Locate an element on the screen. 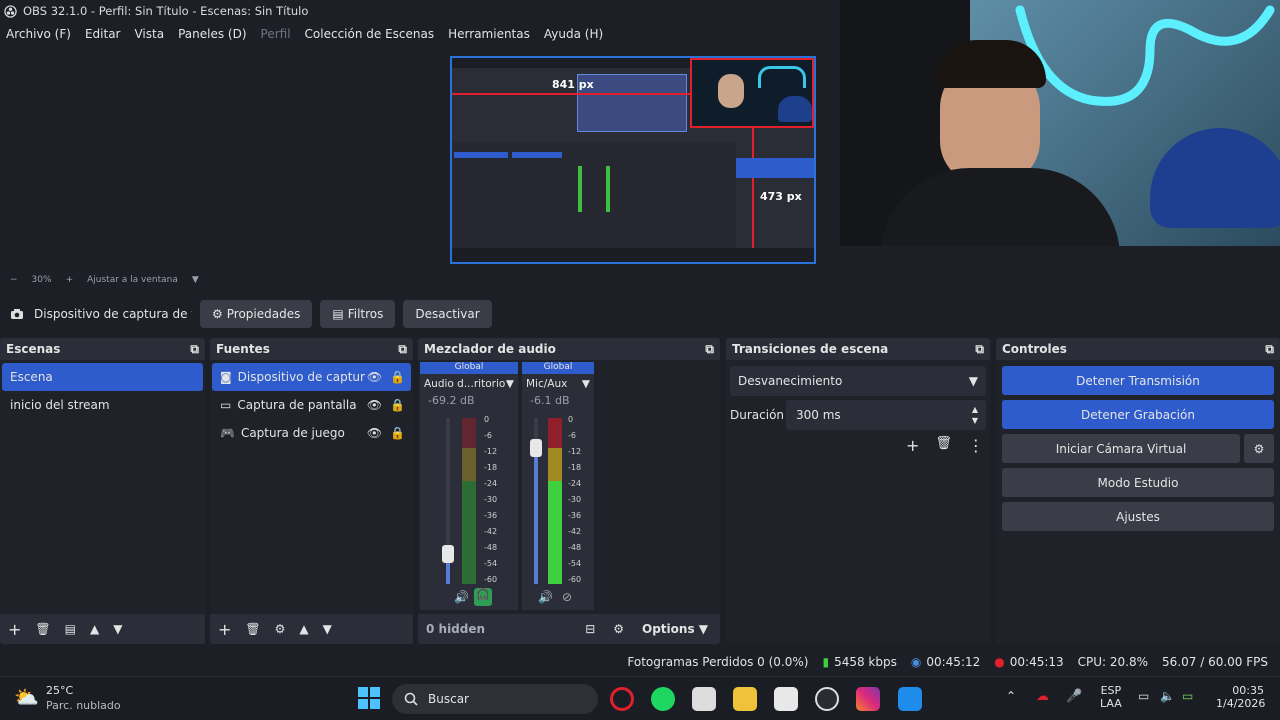  preview-image: 841 px 473 px is located at coordinates (633, 160).